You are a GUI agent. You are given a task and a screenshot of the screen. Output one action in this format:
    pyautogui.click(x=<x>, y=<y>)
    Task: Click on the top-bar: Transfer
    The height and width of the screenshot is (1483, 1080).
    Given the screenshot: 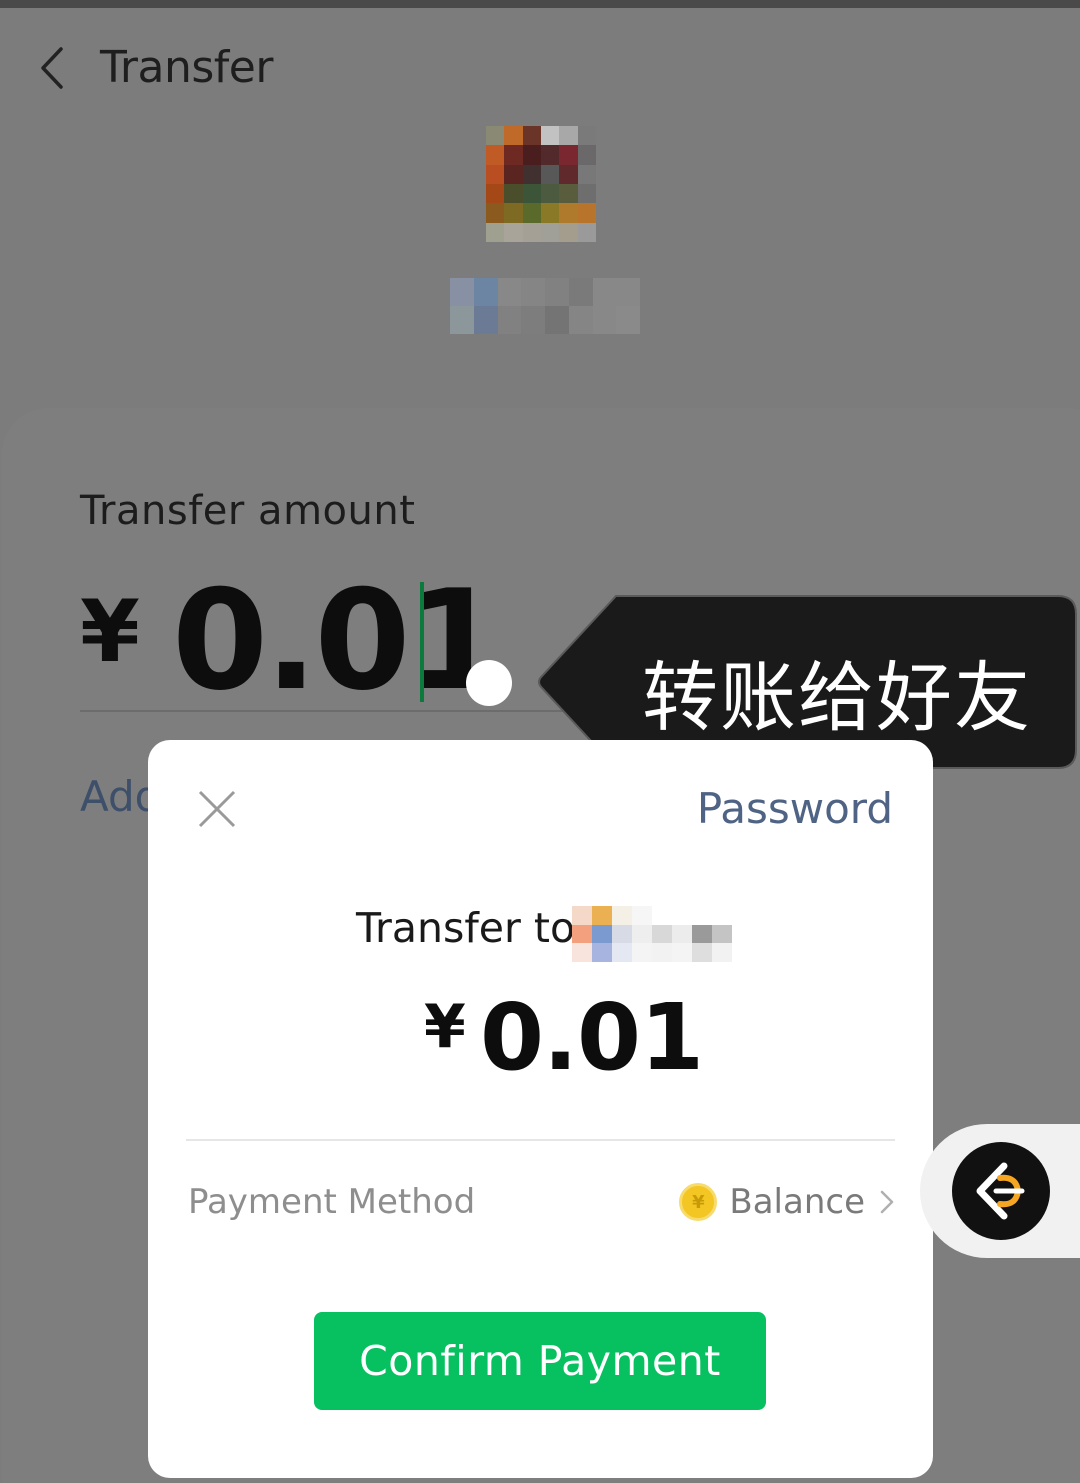 What is the action you would take?
    pyautogui.click(x=540, y=68)
    